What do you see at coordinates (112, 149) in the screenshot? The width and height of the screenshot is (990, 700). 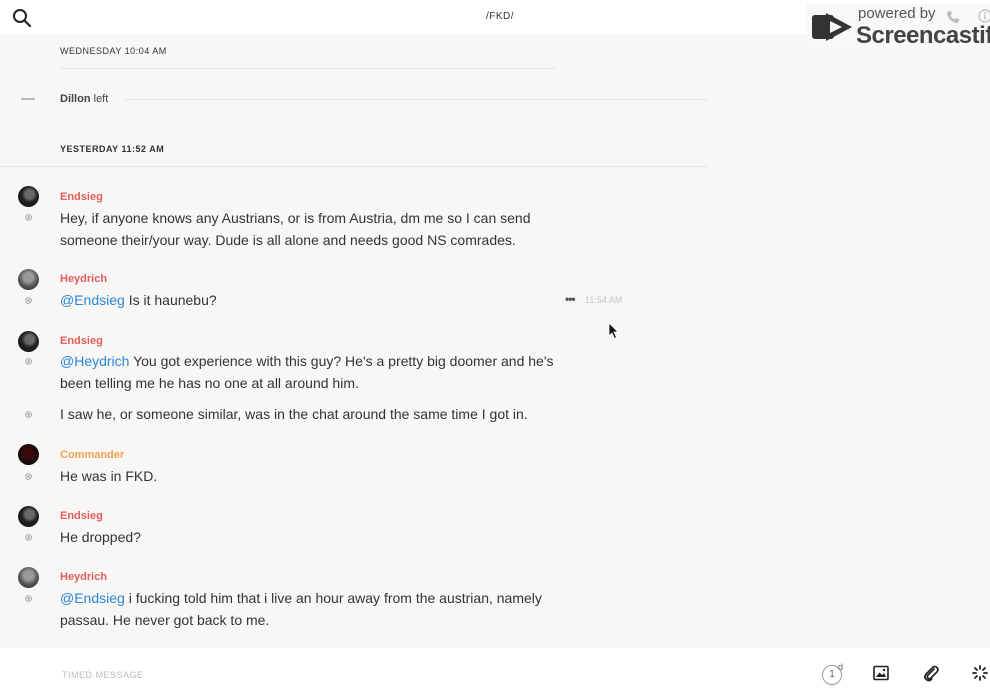 I see `day-header: YESTERDAY 11:52 AM` at bounding box center [112, 149].